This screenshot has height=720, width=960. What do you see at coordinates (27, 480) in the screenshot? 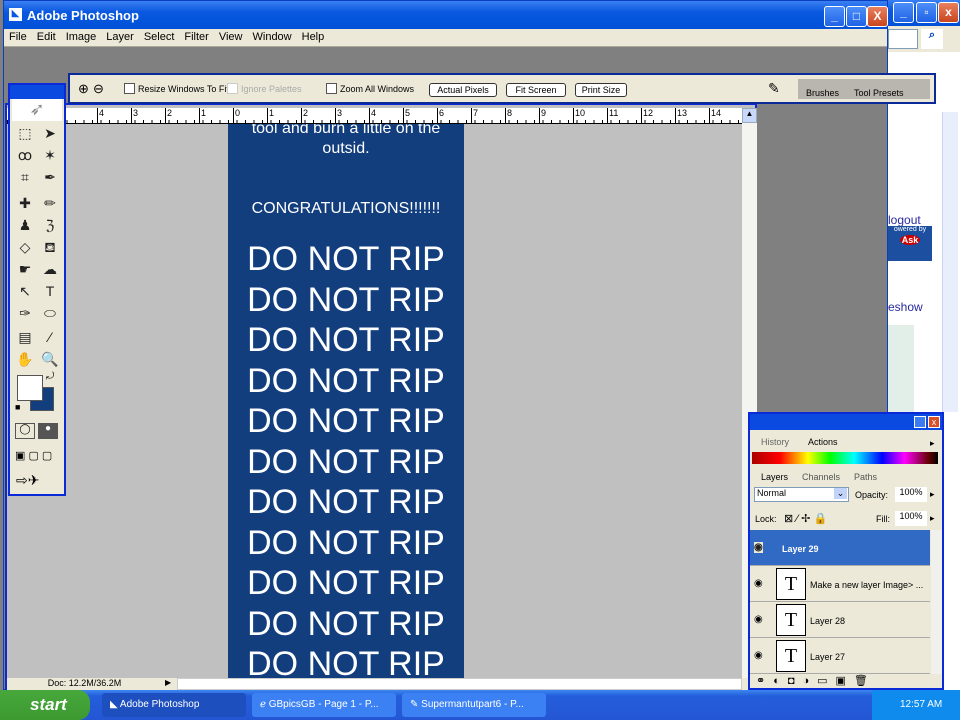
I see `jump-to-imageready-icon: ⇨✈` at bounding box center [27, 480].